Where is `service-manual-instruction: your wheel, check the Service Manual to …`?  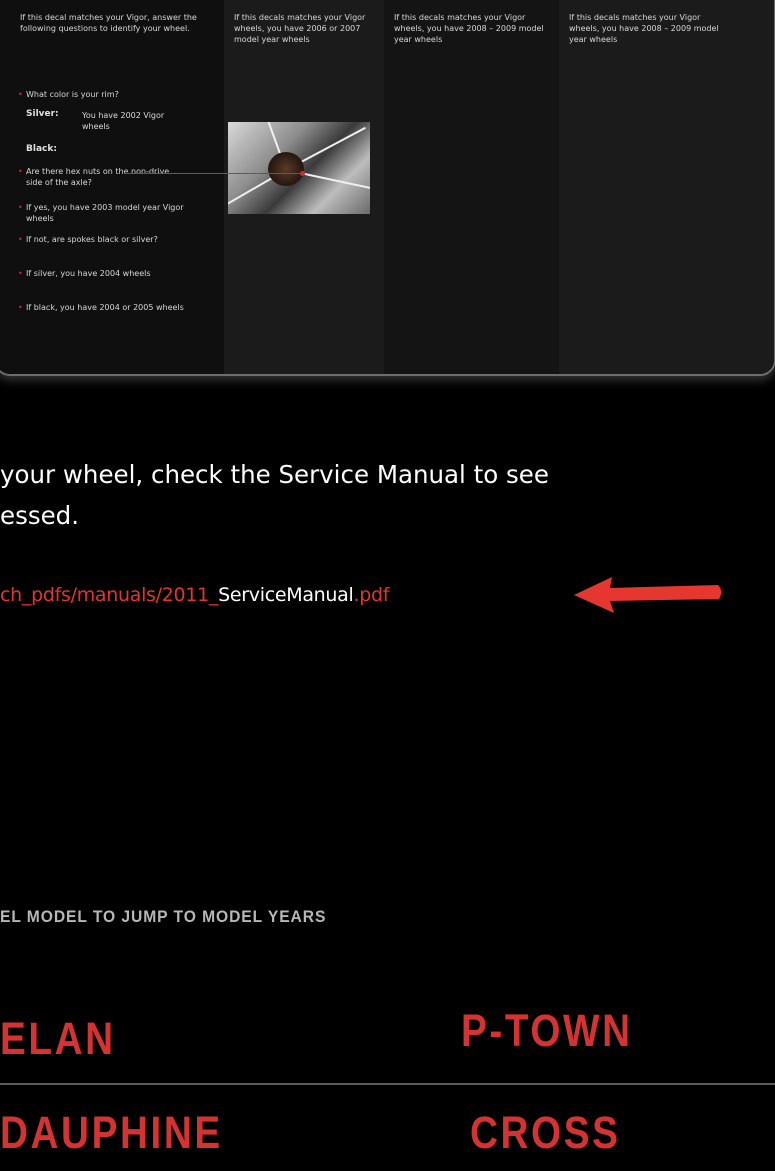
service-manual-instruction: your wheel, check the Service Manual to … is located at coordinates (387, 495).